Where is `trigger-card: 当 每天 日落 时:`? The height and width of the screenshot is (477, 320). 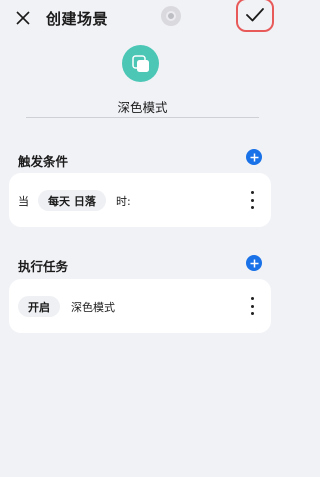
trigger-card: 当 每天 日落 时: is located at coordinates (140, 200).